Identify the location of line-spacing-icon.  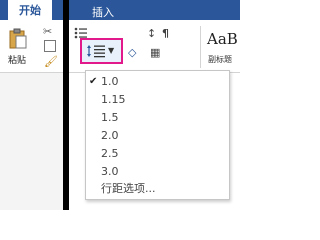
(96, 51).